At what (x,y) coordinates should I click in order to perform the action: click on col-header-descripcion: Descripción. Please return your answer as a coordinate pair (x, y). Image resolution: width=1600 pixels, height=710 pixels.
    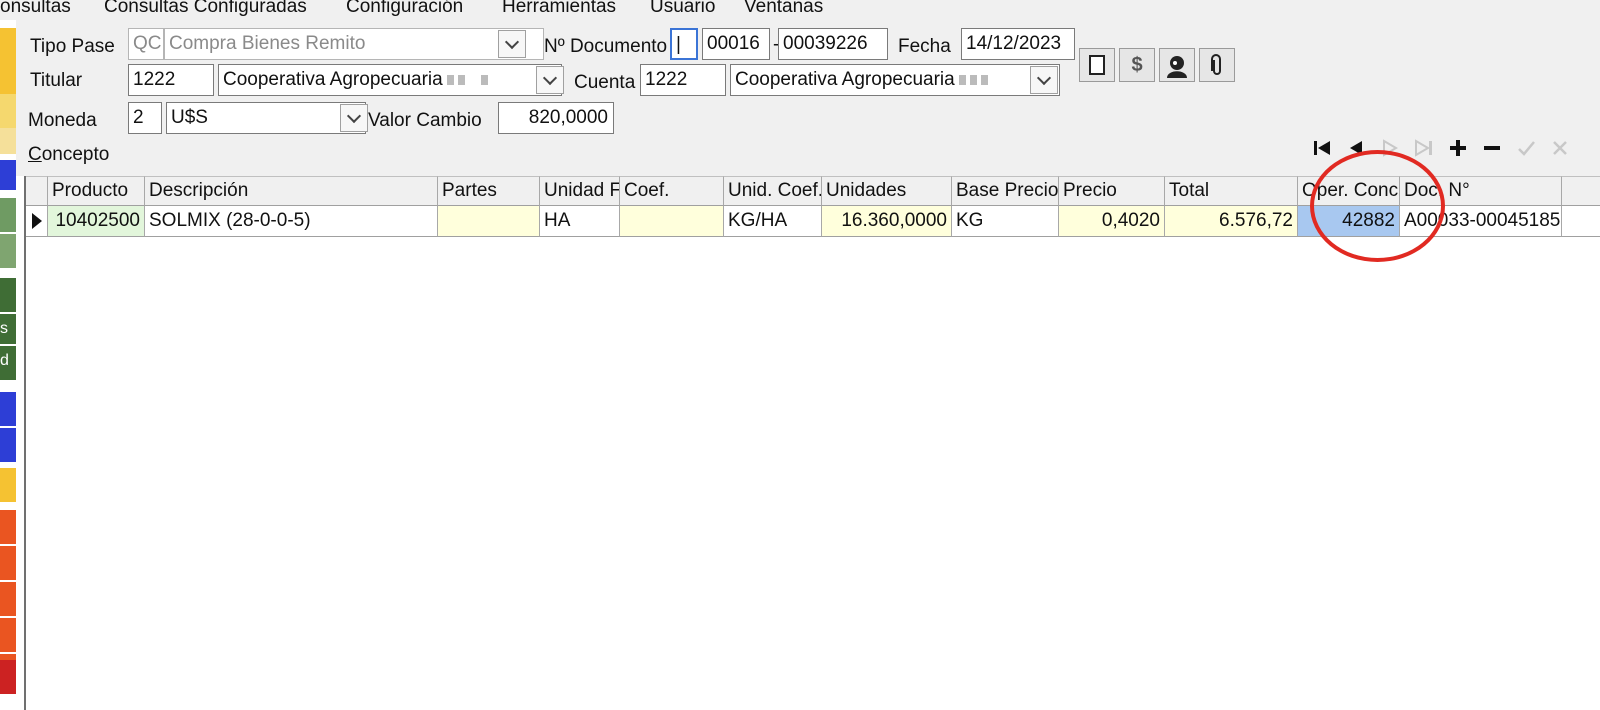
    Looking at the image, I should click on (291, 191).